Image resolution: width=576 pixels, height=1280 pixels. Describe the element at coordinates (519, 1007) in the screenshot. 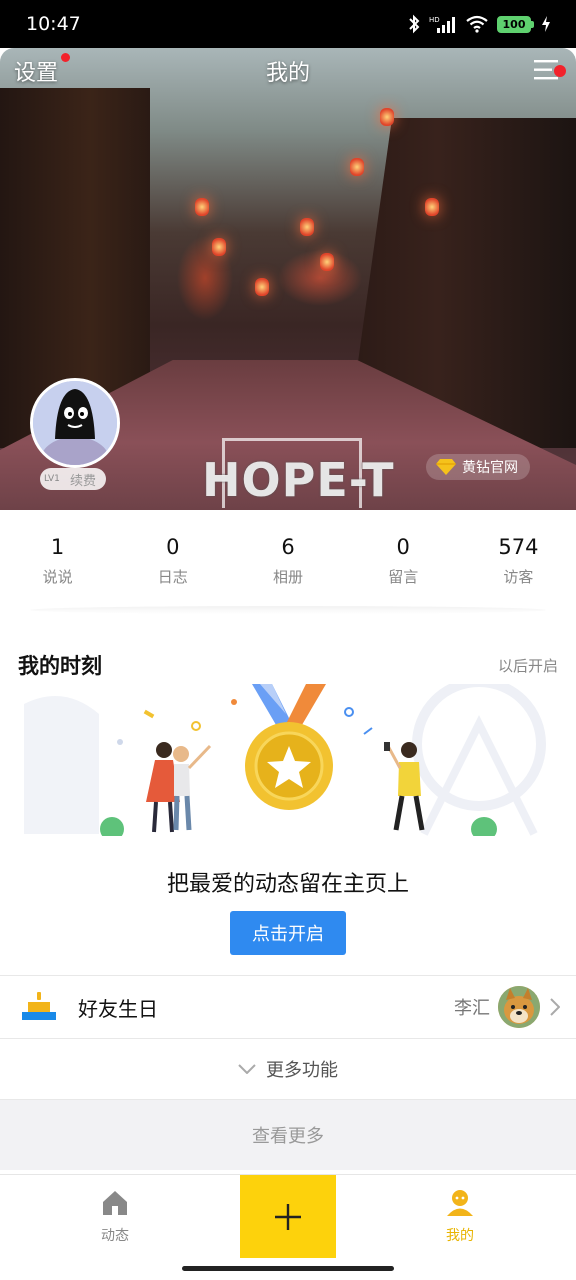

I see `friend-avatar` at that location.